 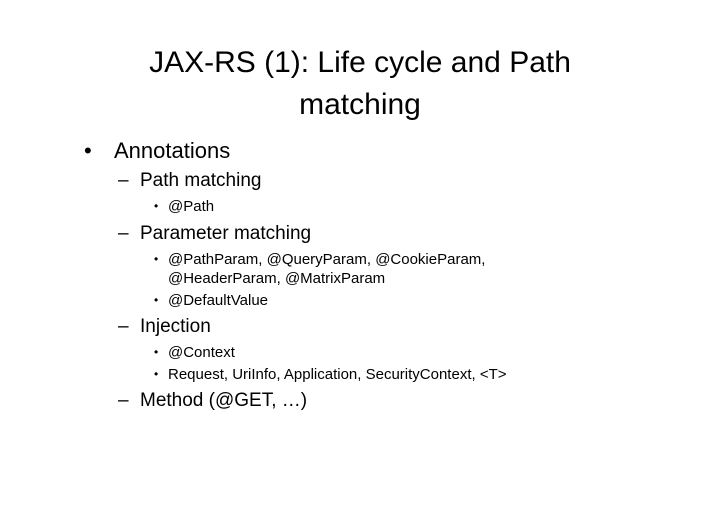 I want to click on slide-title: JAX-RS (1): Life cycle and Path matching, so click(x=360, y=83).